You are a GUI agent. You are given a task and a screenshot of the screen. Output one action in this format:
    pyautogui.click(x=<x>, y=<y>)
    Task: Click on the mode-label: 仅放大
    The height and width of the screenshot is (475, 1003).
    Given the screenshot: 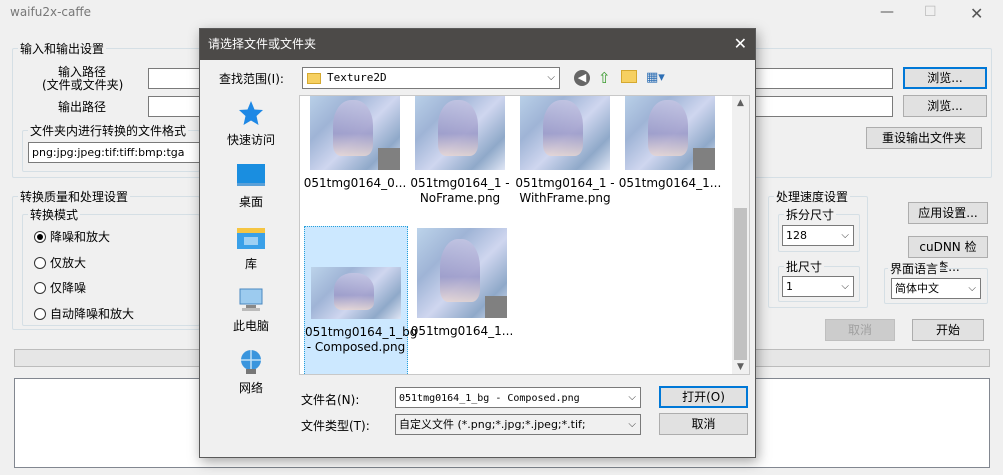 What is the action you would take?
    pyautogui.click(x=68, y=263)
    